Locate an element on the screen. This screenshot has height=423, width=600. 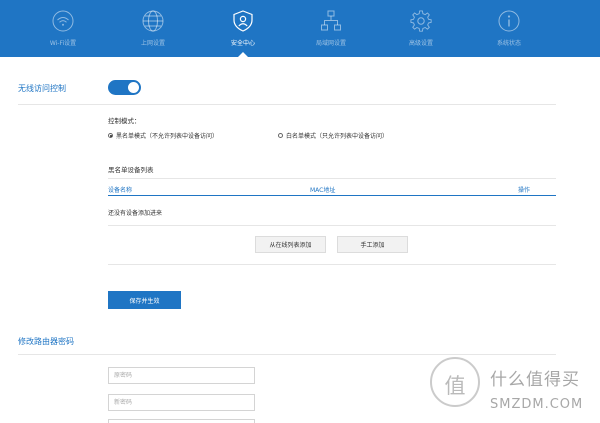
watermark-domain: SMZDM.COM is located at coordinates (537, 404).